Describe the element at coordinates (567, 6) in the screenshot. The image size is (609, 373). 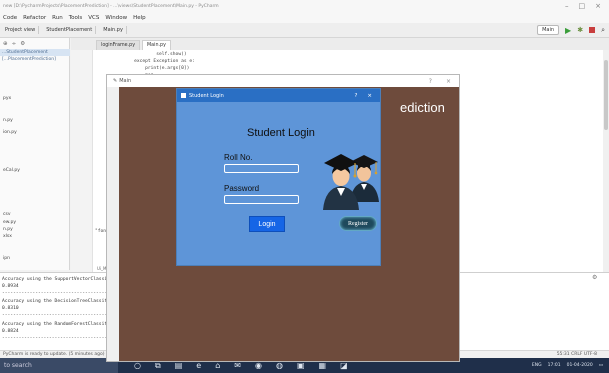
I see `minimize-icon: –` at that location.